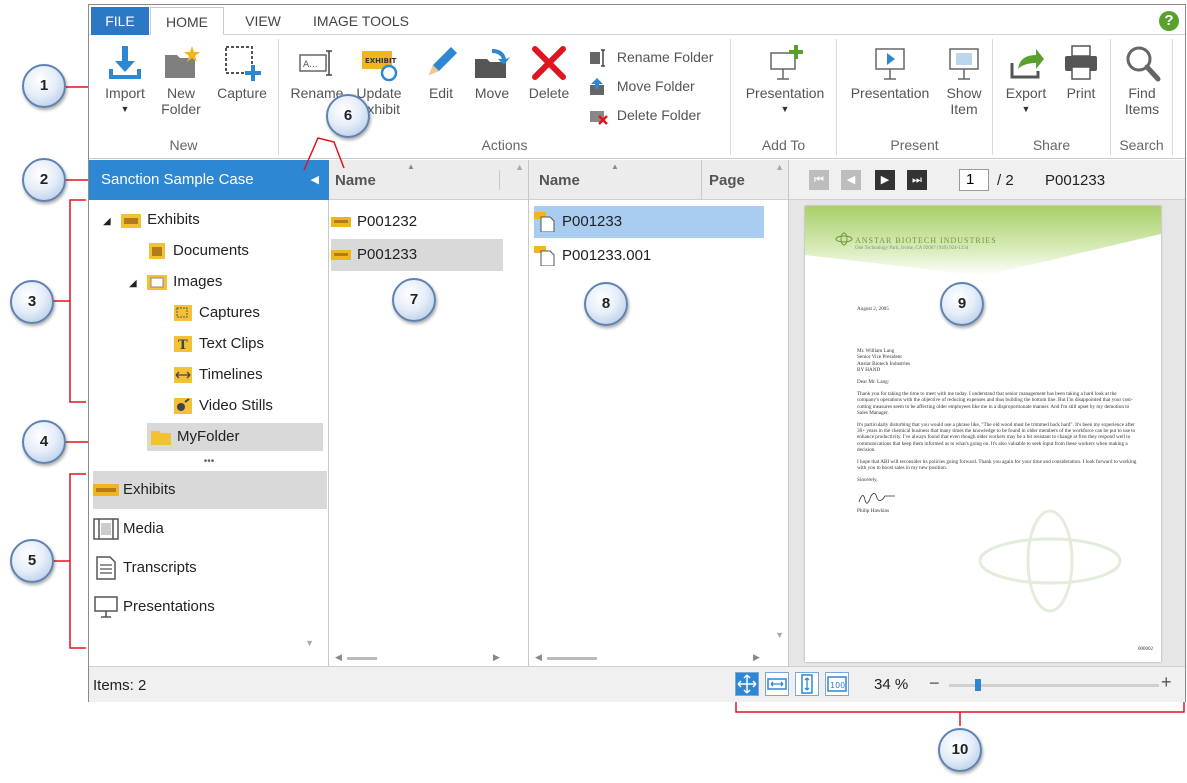 This screenshot has width=1187, height=783. Describe the element at coordinates (198, 251) in the screenshot. I see `tree-item-documents: Documents` at that location.